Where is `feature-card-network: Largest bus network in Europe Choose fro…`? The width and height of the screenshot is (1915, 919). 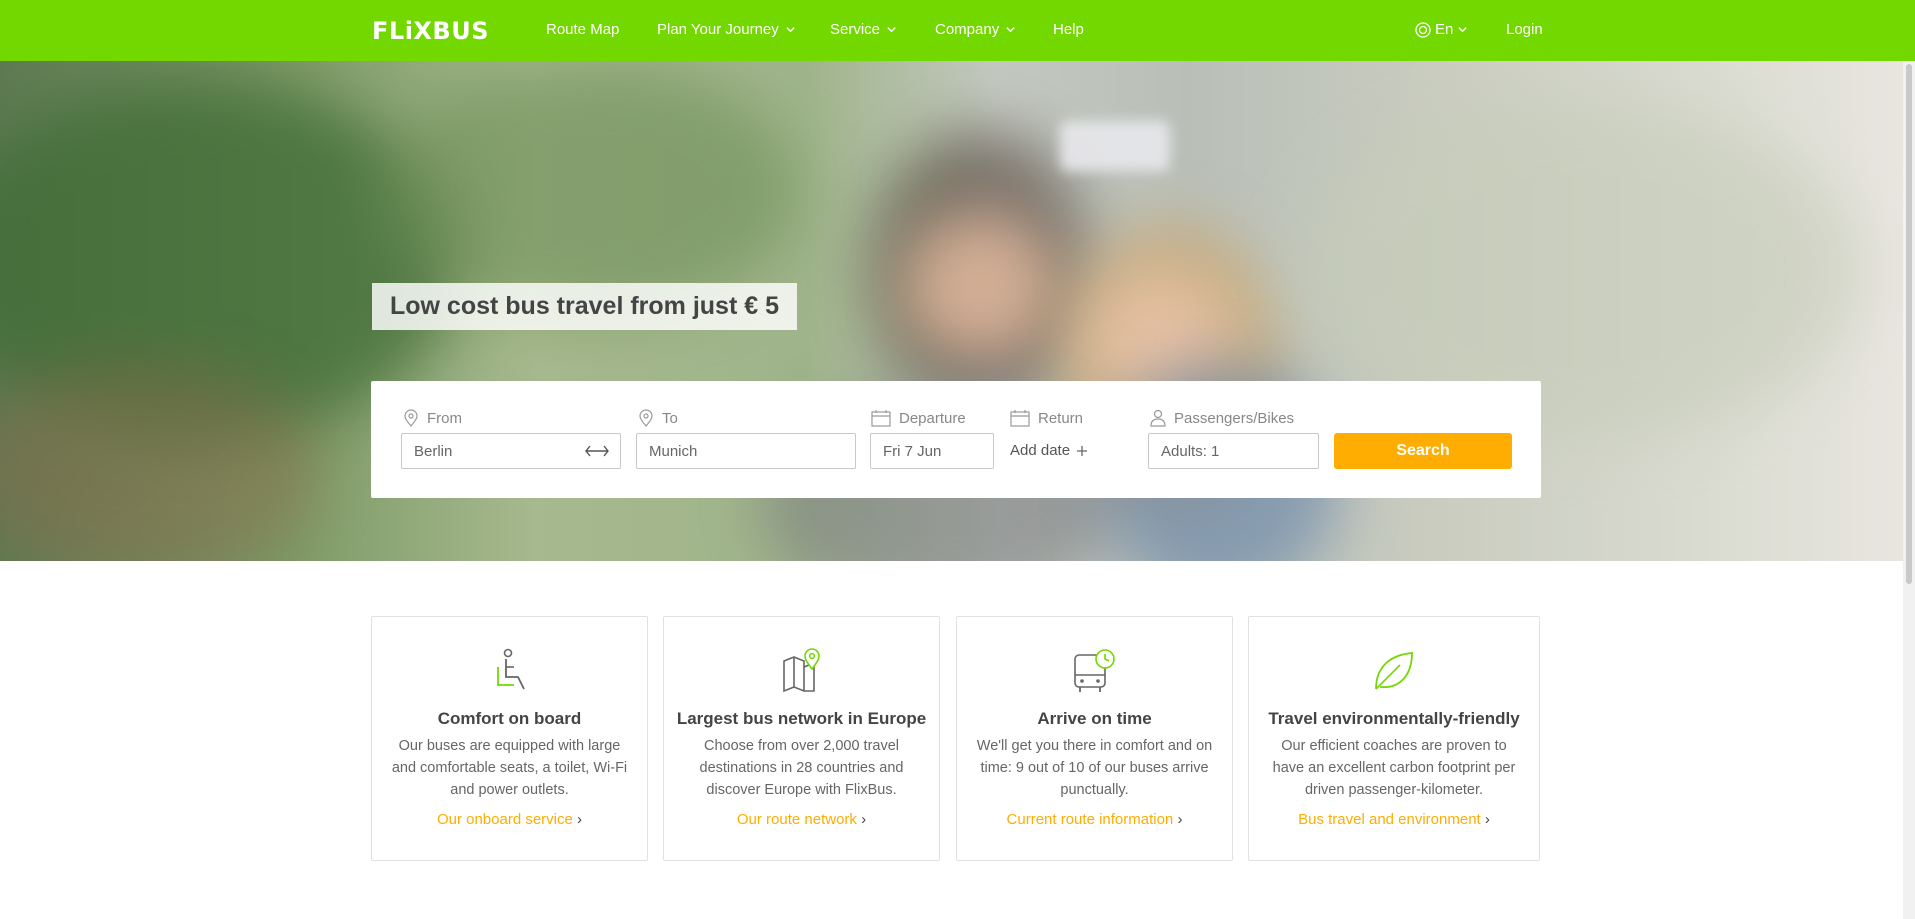
feature-card-network: Largest bus network in Europe Choose fro… is located at coordinates (801, 738).